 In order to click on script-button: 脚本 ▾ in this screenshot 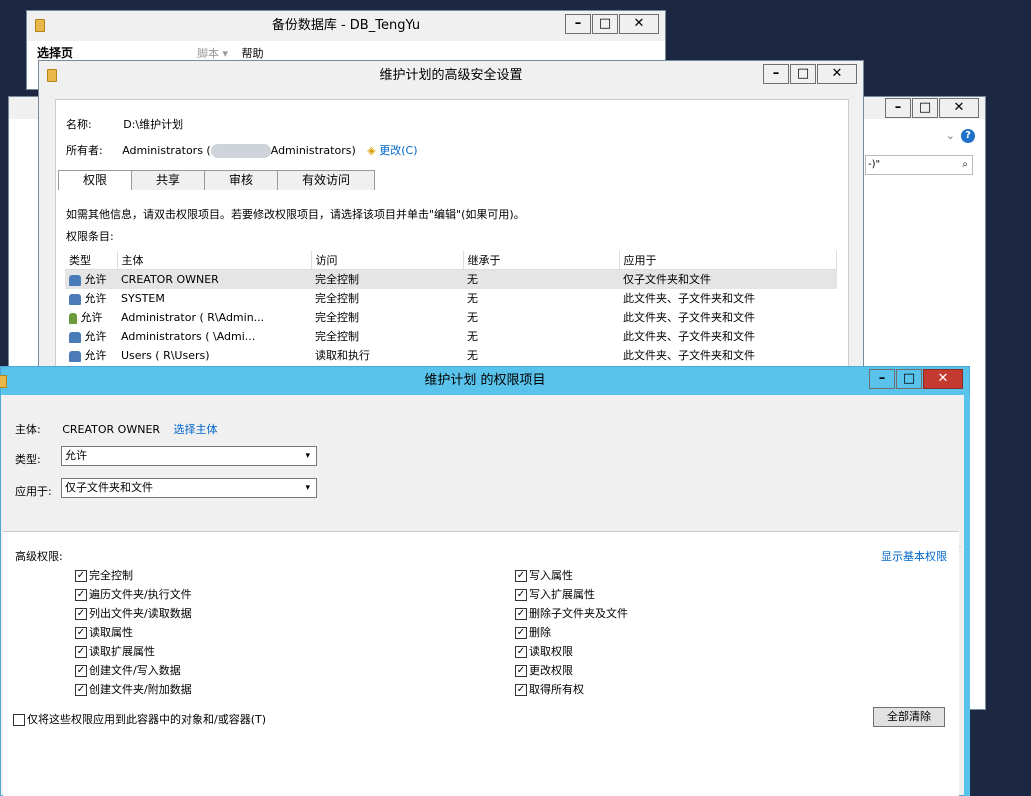, I will do `click(212, 53)`.